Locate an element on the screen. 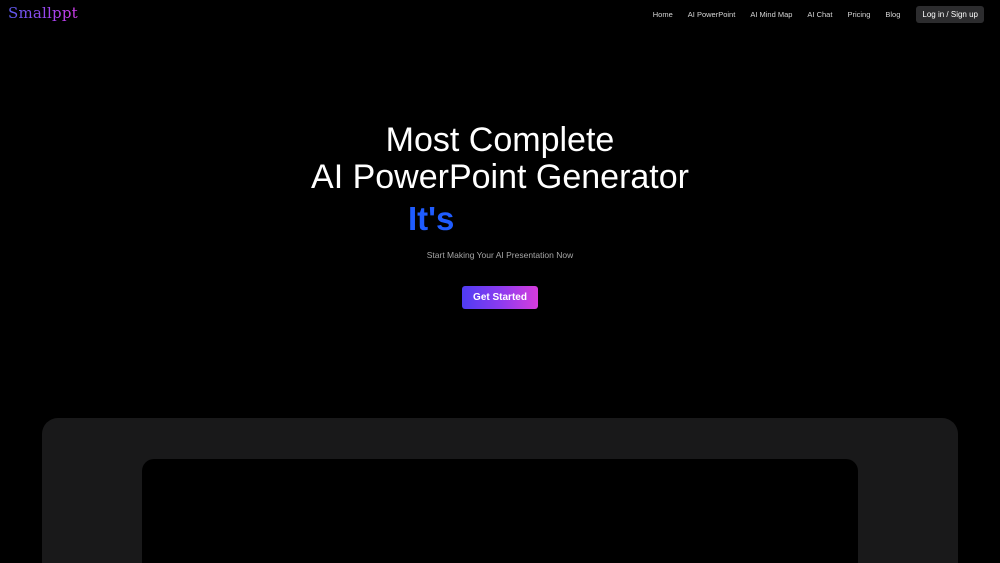 Image resolution: width=1000 pixels, height=563 pixels. nav-blog-link: Blog is located at coordinates (892, 14).